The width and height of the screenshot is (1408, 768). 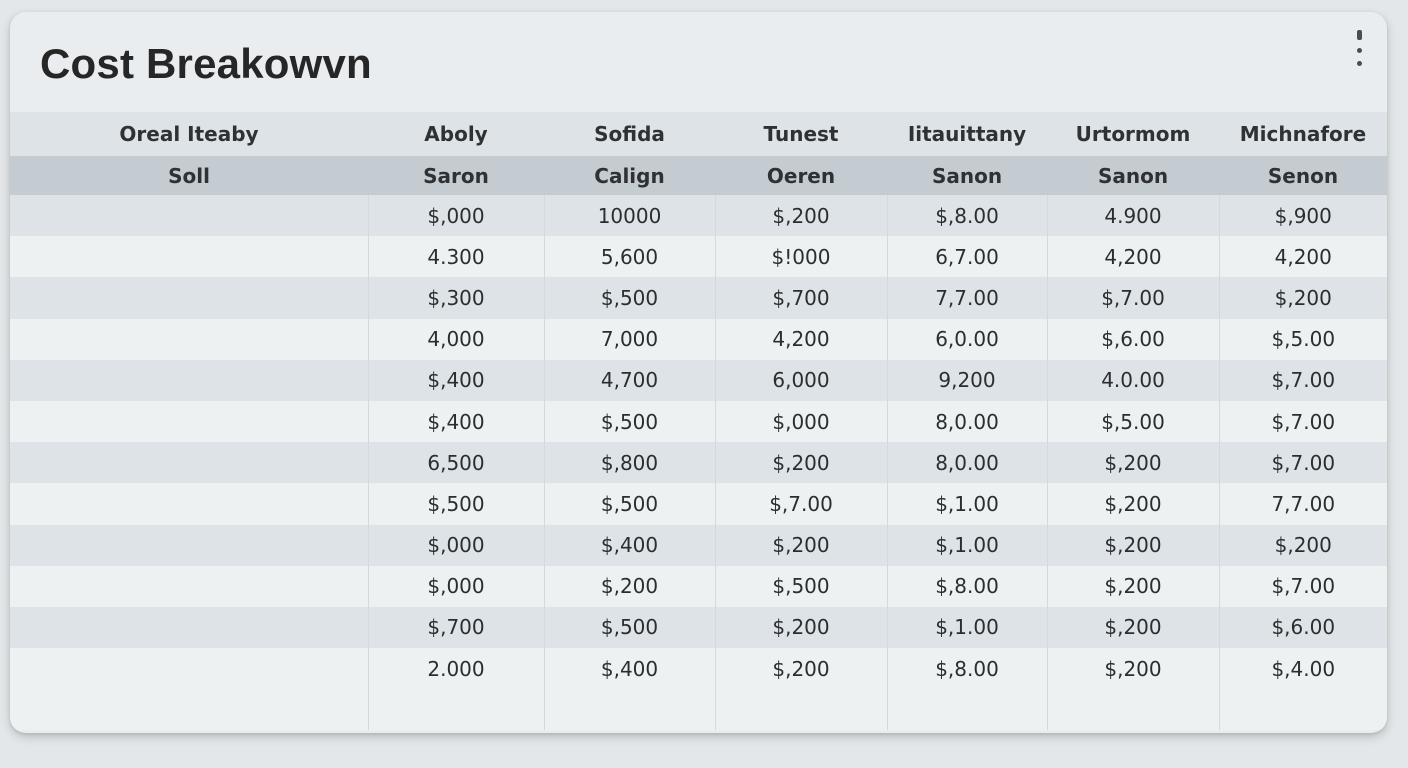 What do you see at coordinates (1303, 175) in the screenshot?
I see `column-subheader: Senon` at bounding box center [1303, 175].